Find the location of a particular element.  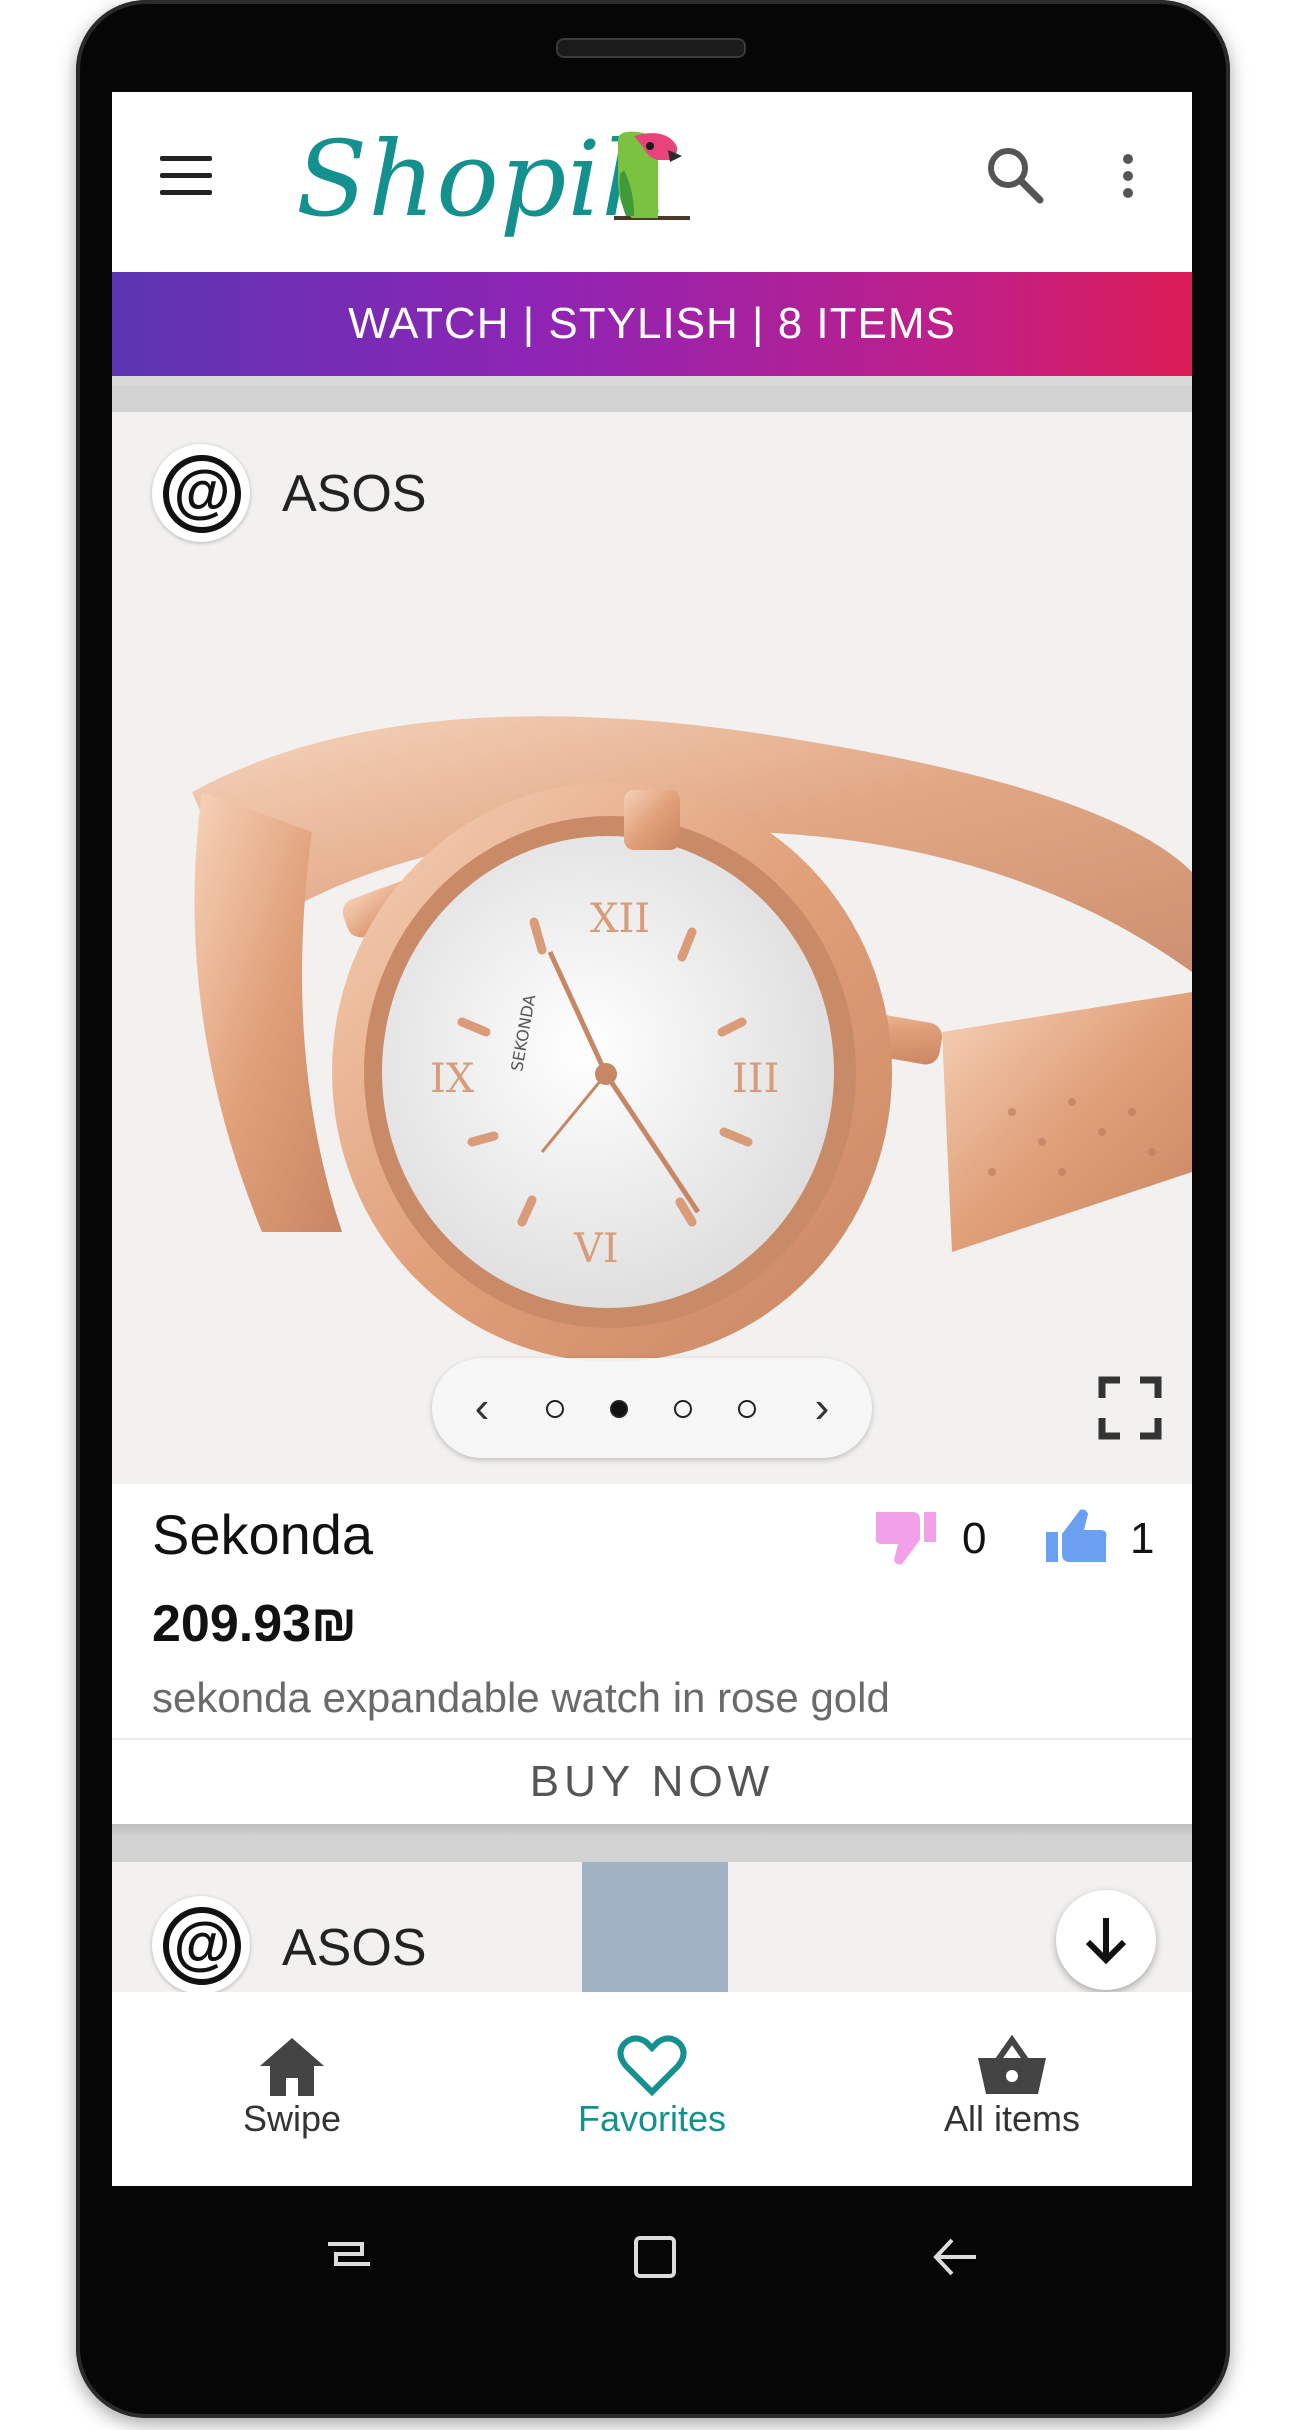

fullscreen-icon is located at coordinates (1130, 1408).